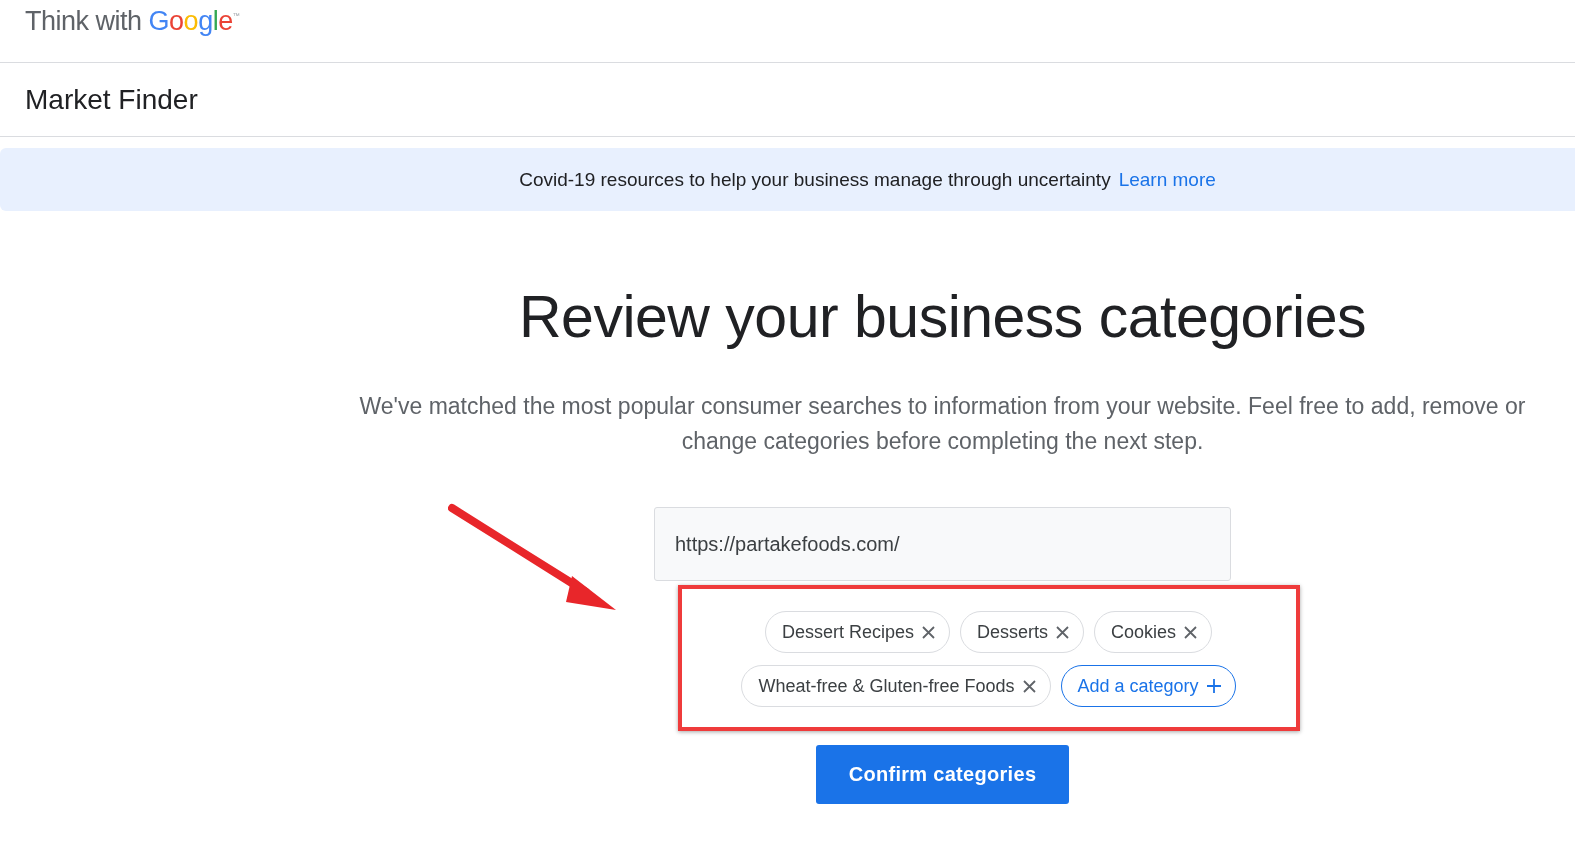 This screenshot has width=1575, height=868. I want to click on category-chip: Dessert Recipes, so click(857, 632).